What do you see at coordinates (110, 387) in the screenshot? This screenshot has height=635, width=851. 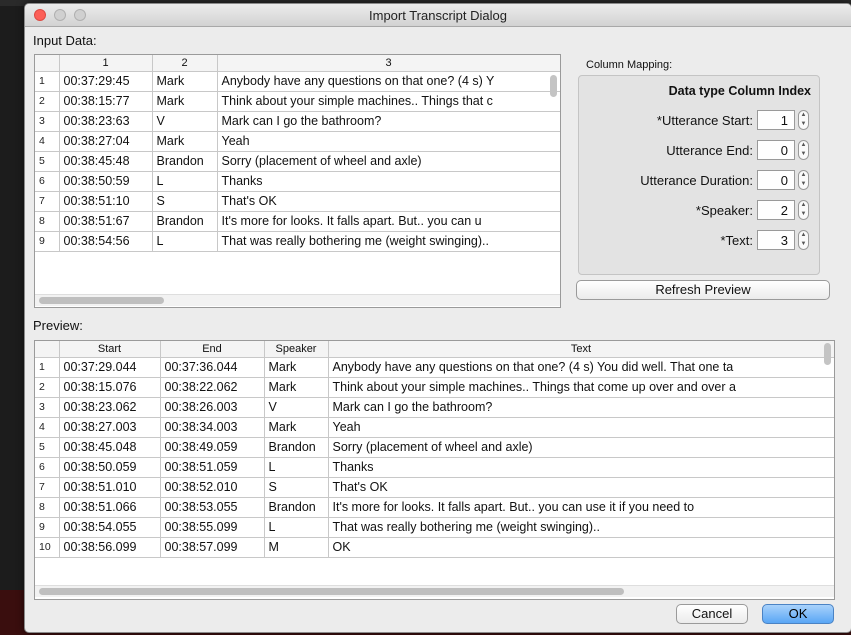 I see `table-cell: 00:38:15.076` at bounding box center [110, 387].